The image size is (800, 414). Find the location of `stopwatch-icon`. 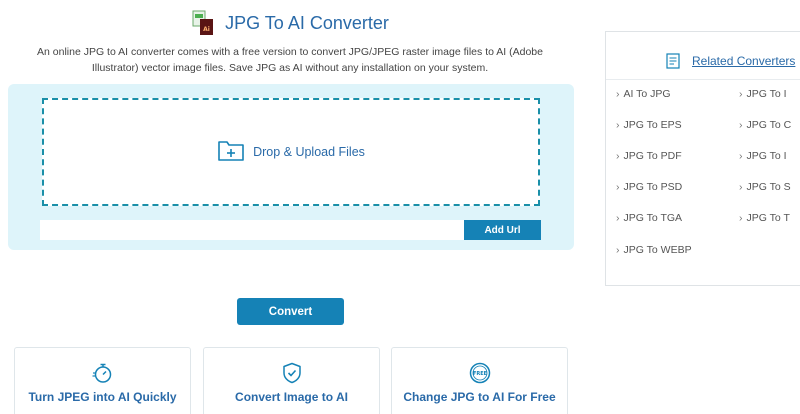

stopwatch-icon is located at coordinates (103, 373).